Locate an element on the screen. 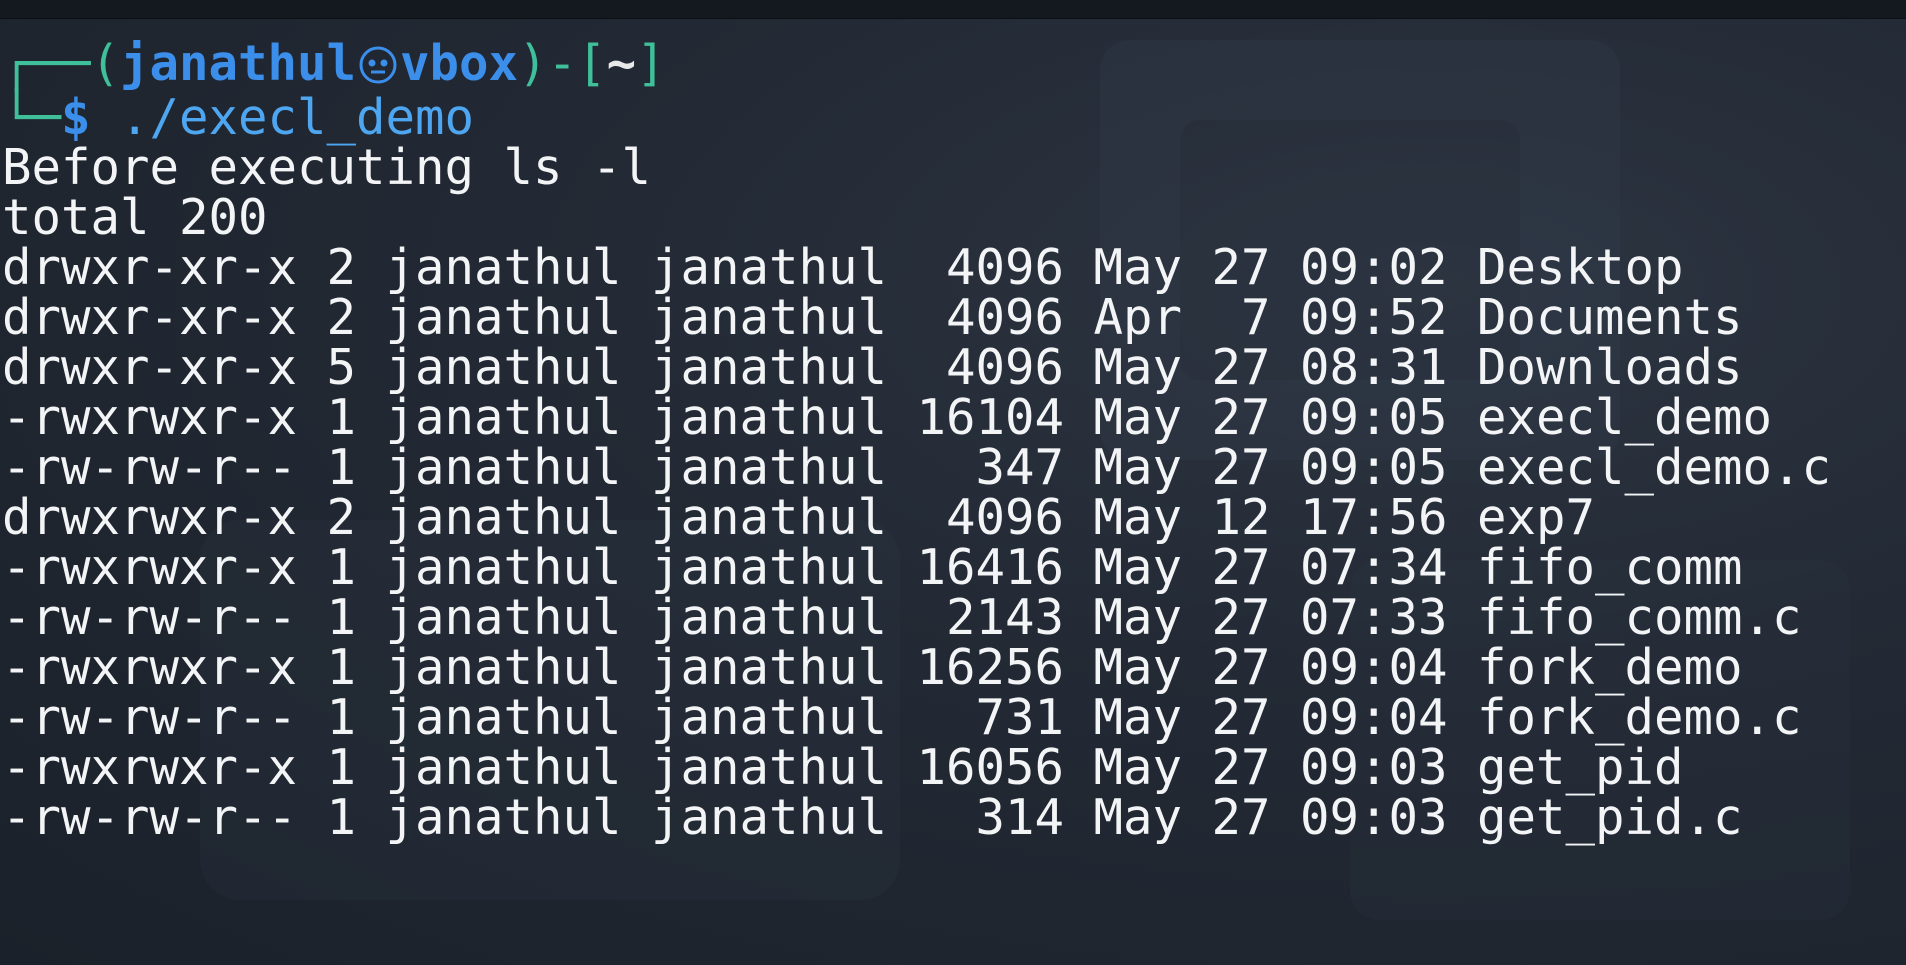 The image size is (1906, 965). prompt-line-1: ┌──(janathul vbox)-[~] is located at coordinates (334, 64).